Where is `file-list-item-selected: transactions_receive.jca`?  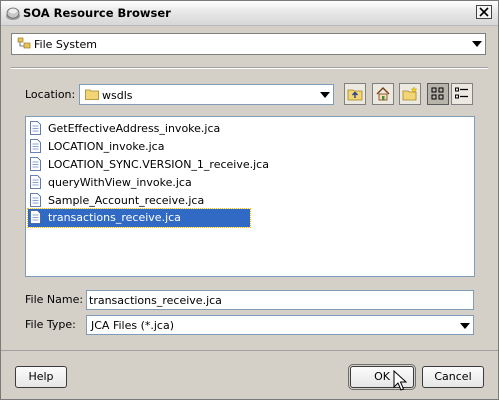
file-list-item-selected: transactions_receive.jca is located at coordinates (139, 218).